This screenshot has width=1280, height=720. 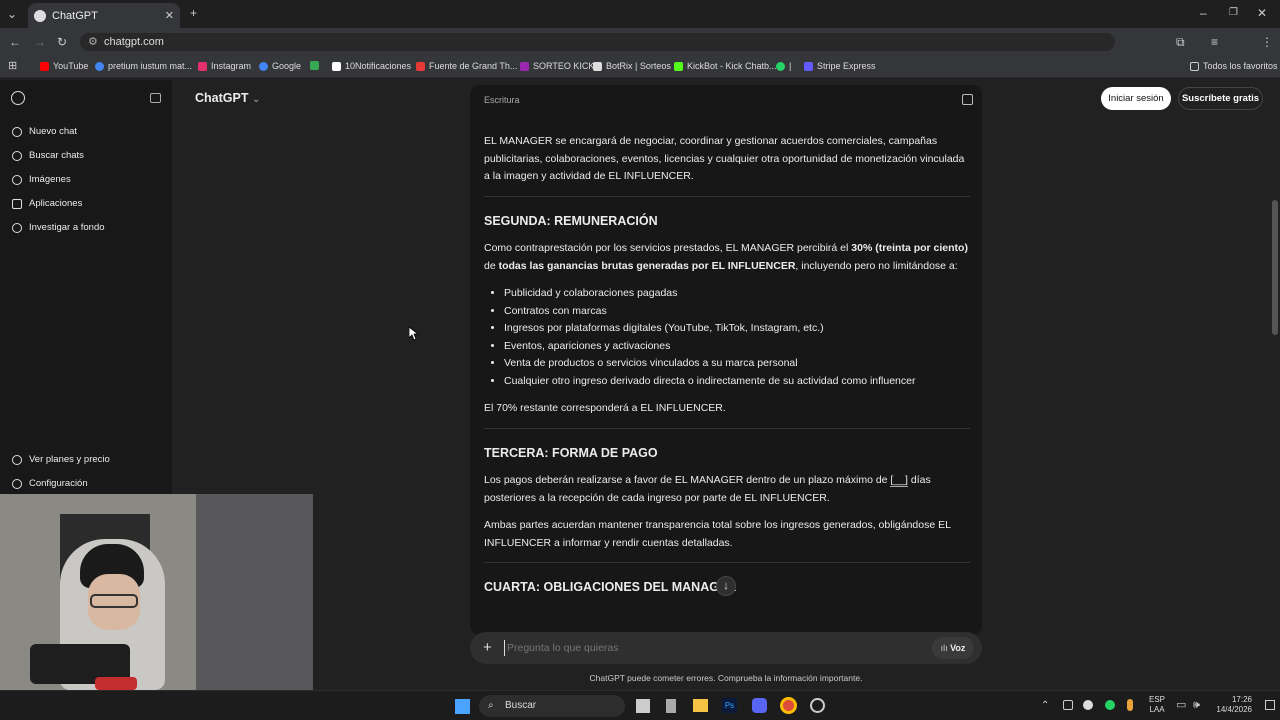 I want to click on chrome-icon, so click(x=788, y=705).